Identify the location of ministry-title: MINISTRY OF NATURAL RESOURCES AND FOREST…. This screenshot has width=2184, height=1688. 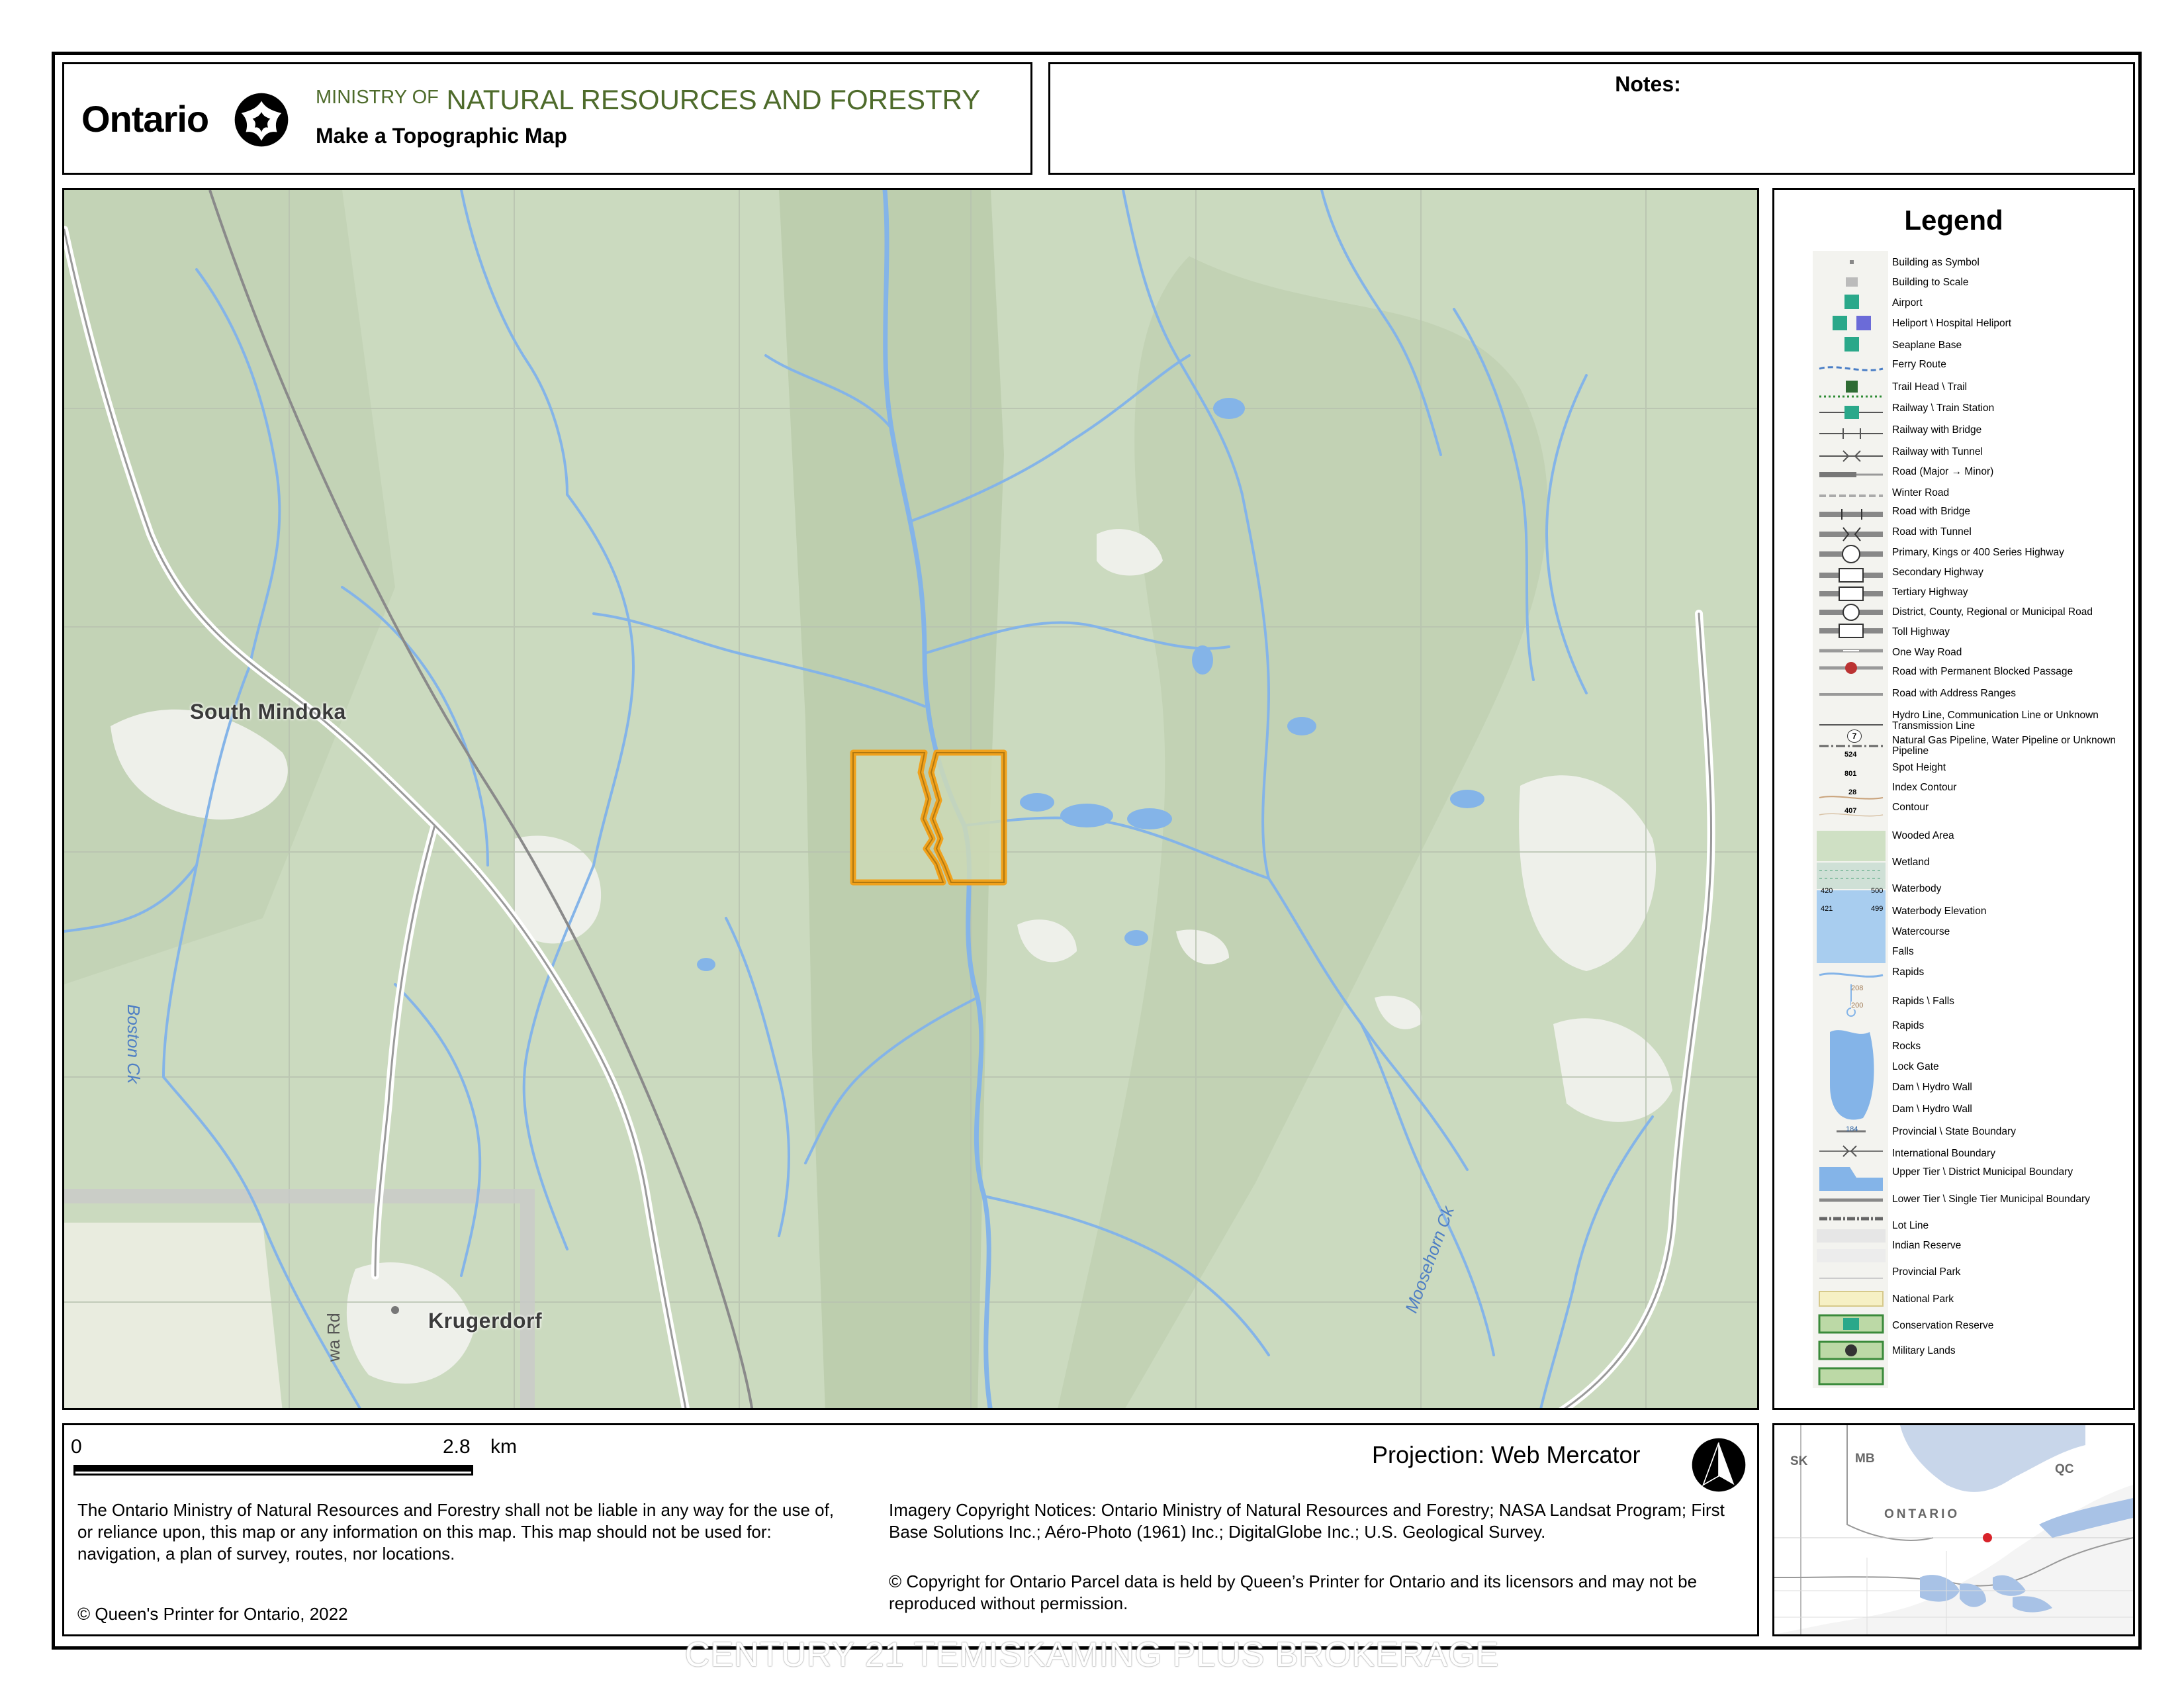
(648, 100).